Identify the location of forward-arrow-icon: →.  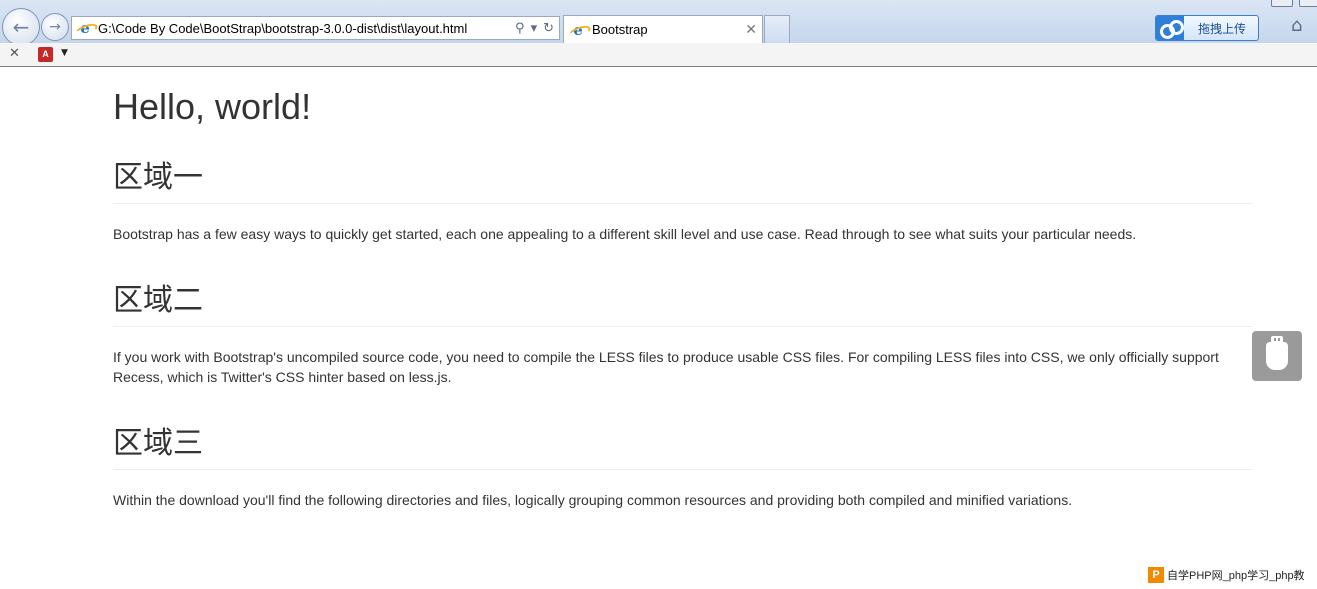
(55, 27).